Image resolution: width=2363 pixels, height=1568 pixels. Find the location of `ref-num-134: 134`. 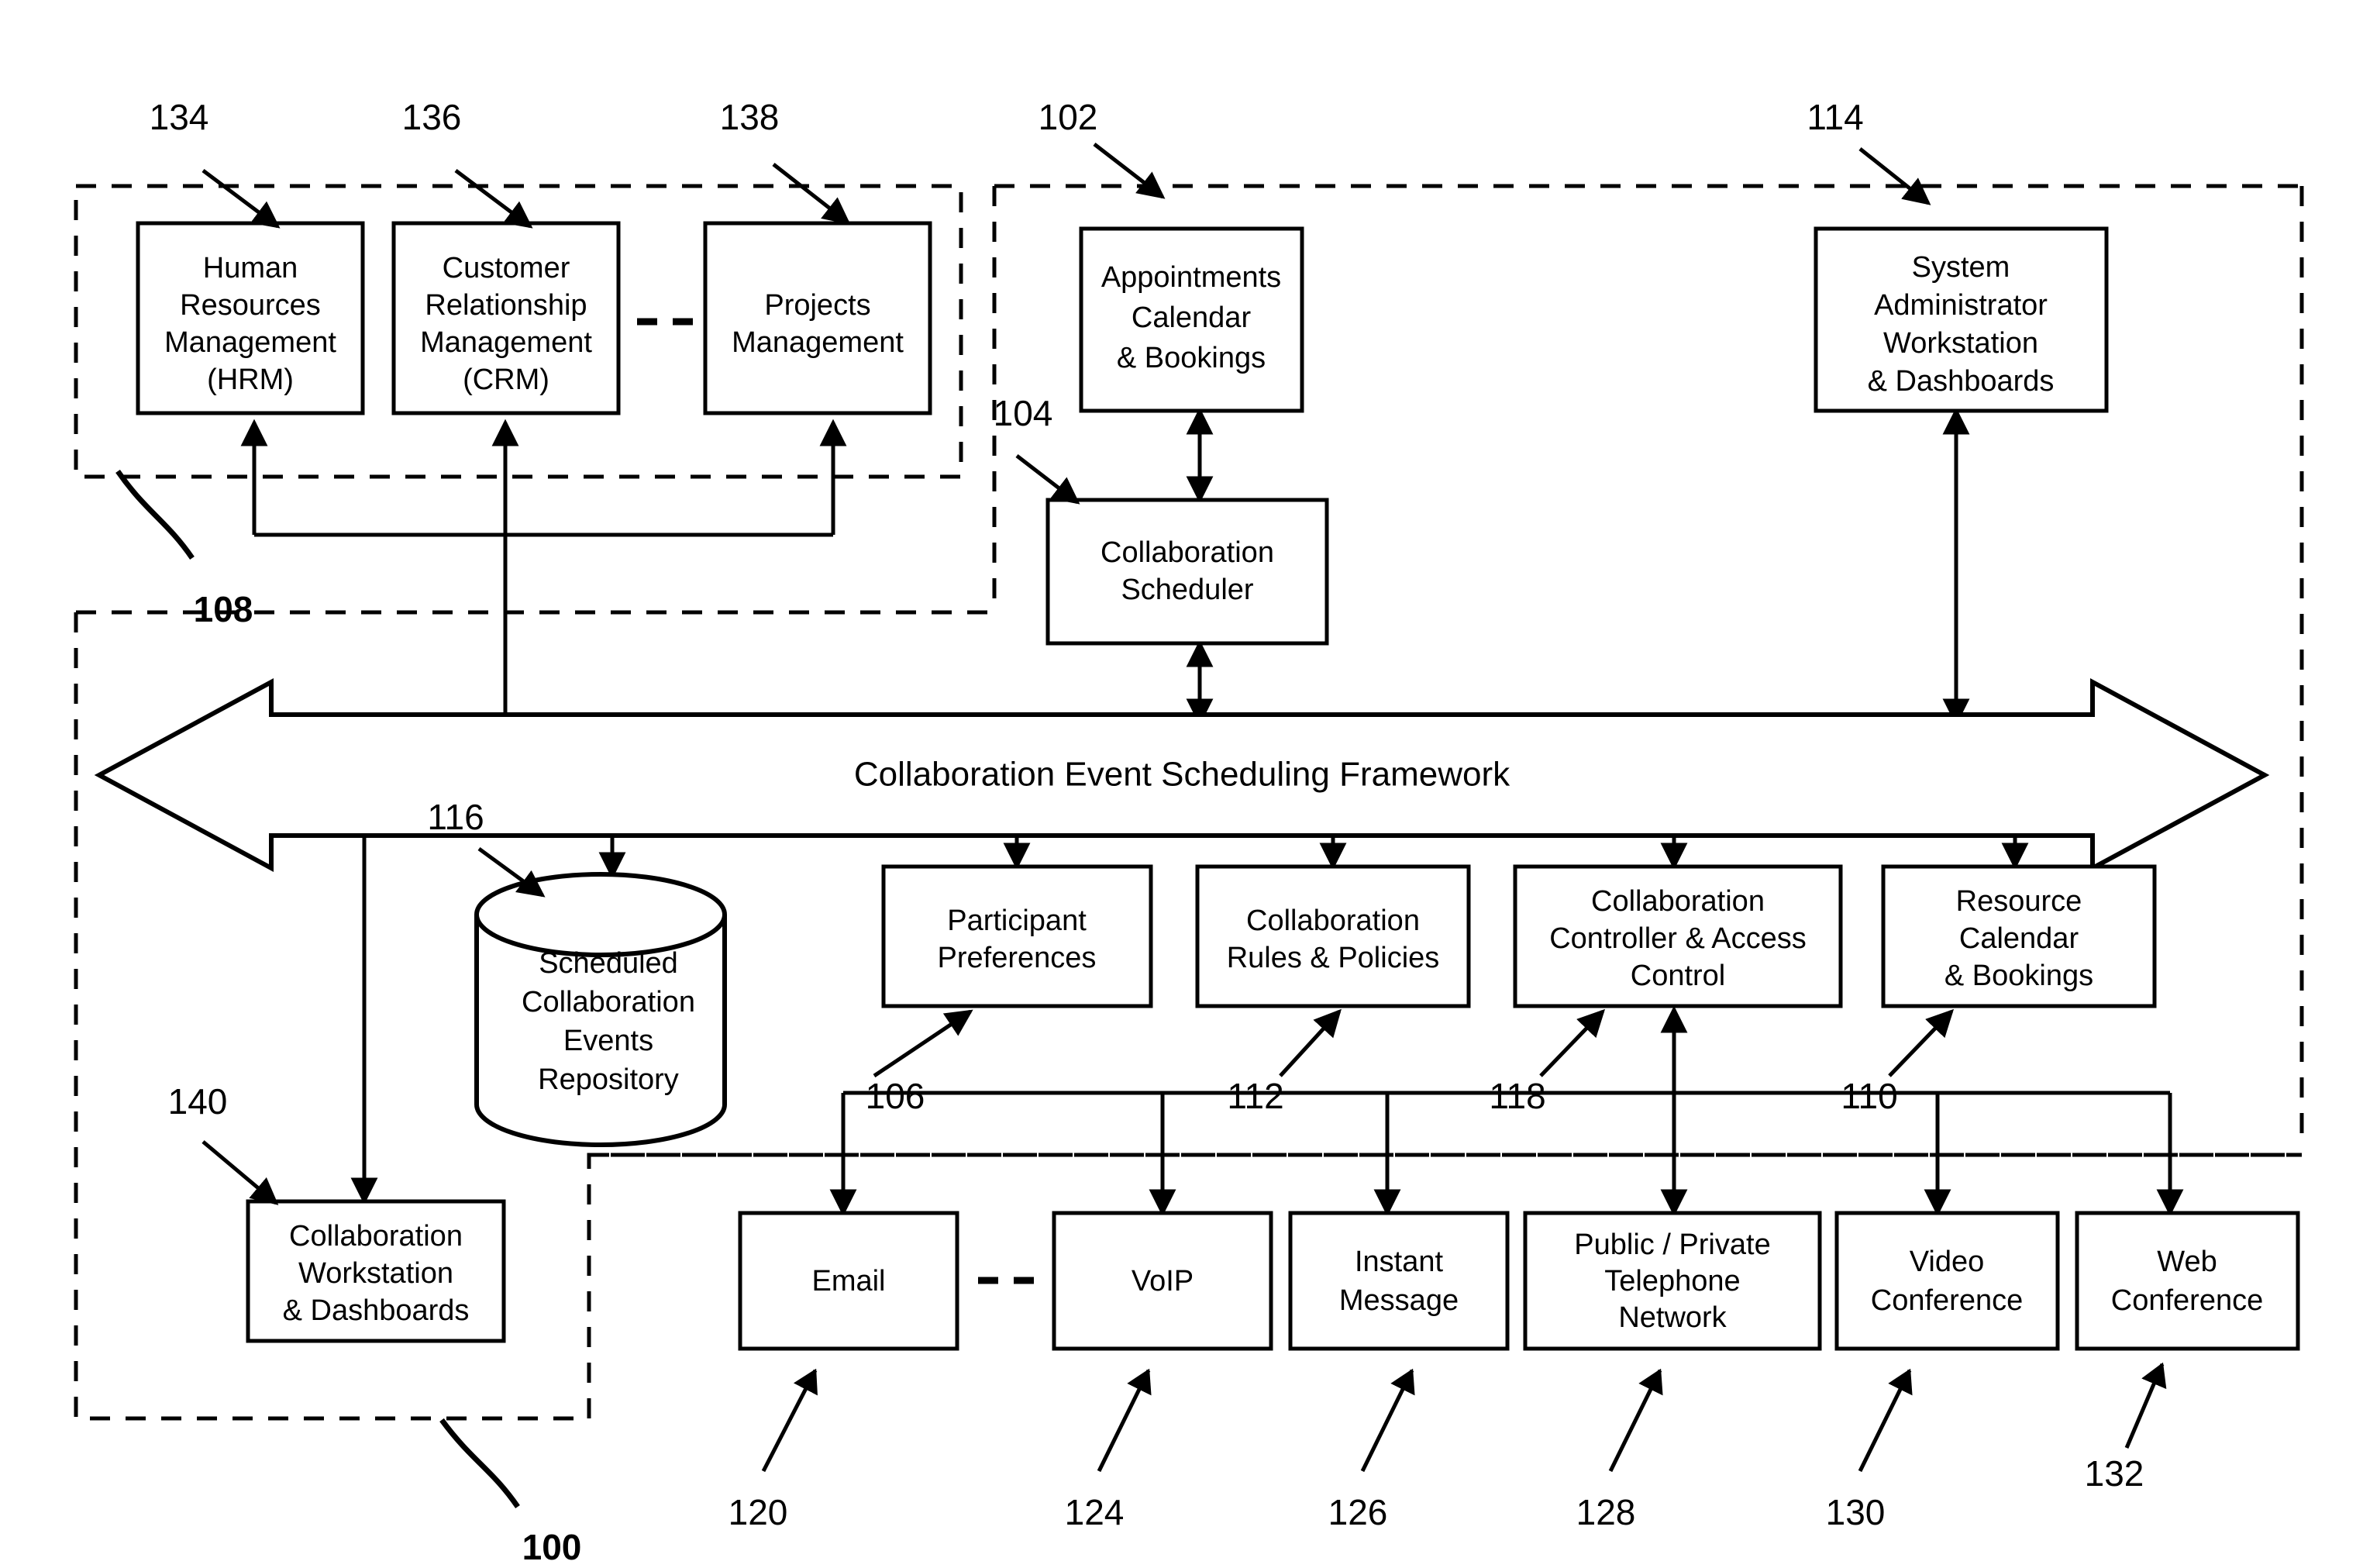

ref-num-134: 134 is located at coordinates (179, 117).